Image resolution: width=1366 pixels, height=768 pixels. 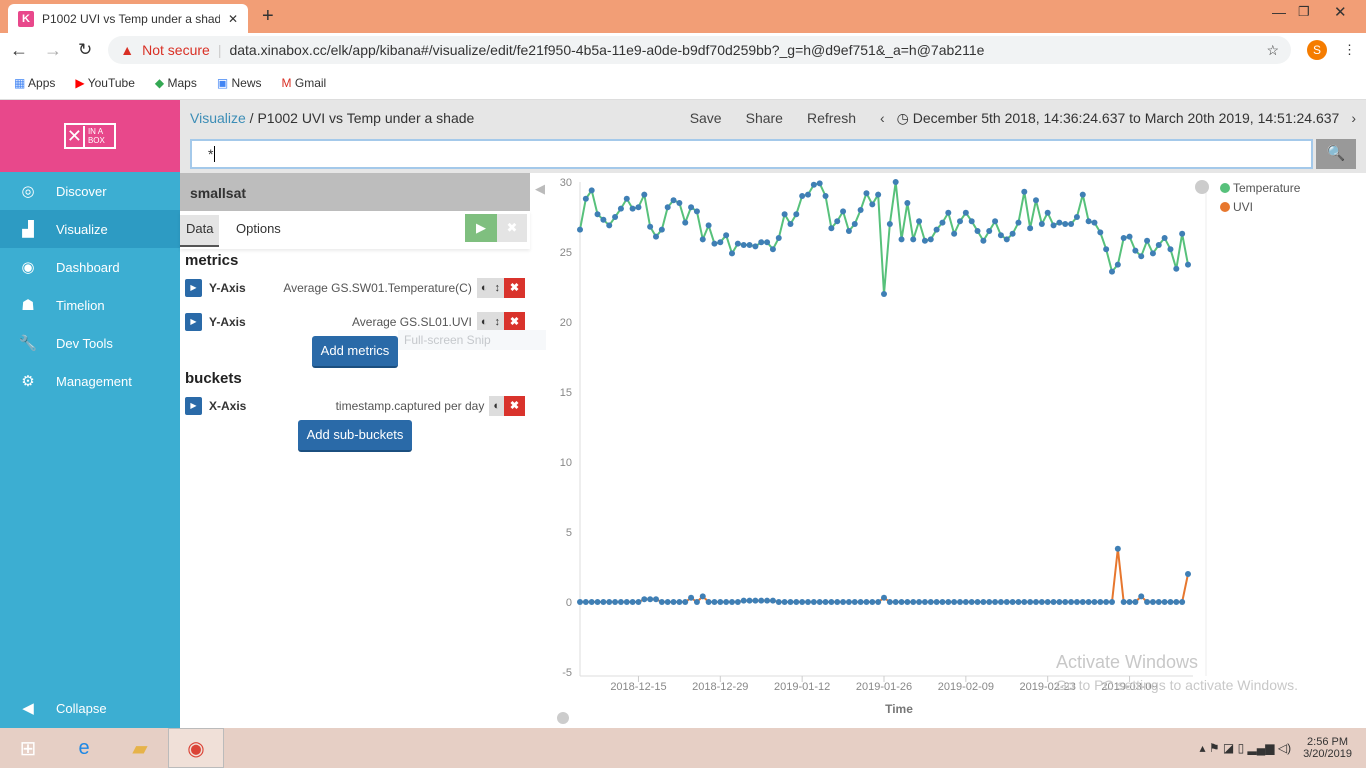 I want to click on x-tick-label: 2018-12-29, so click(x=720, y=687).